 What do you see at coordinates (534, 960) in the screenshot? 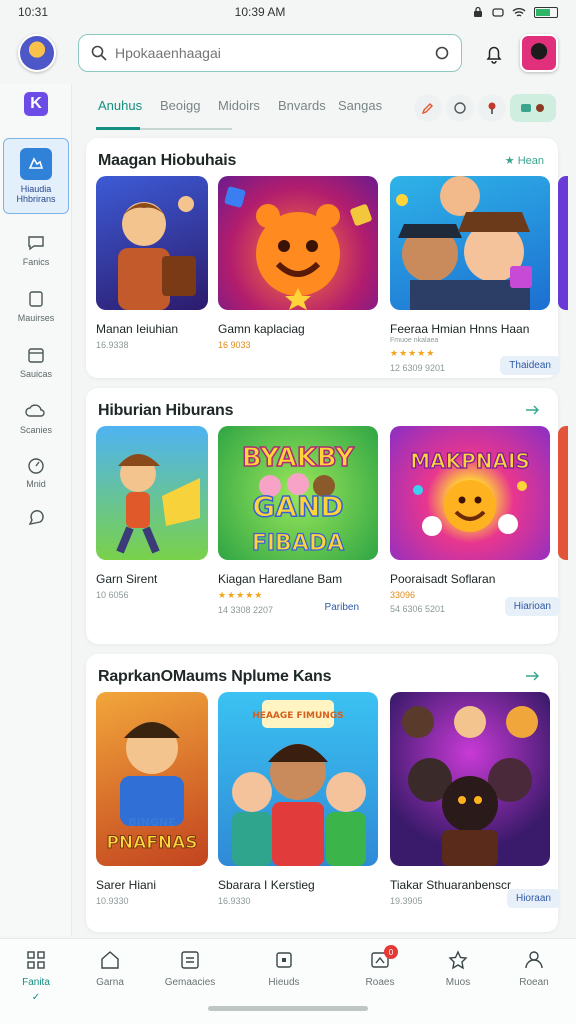
I see `person-icon` at bounding box center [534, 960].